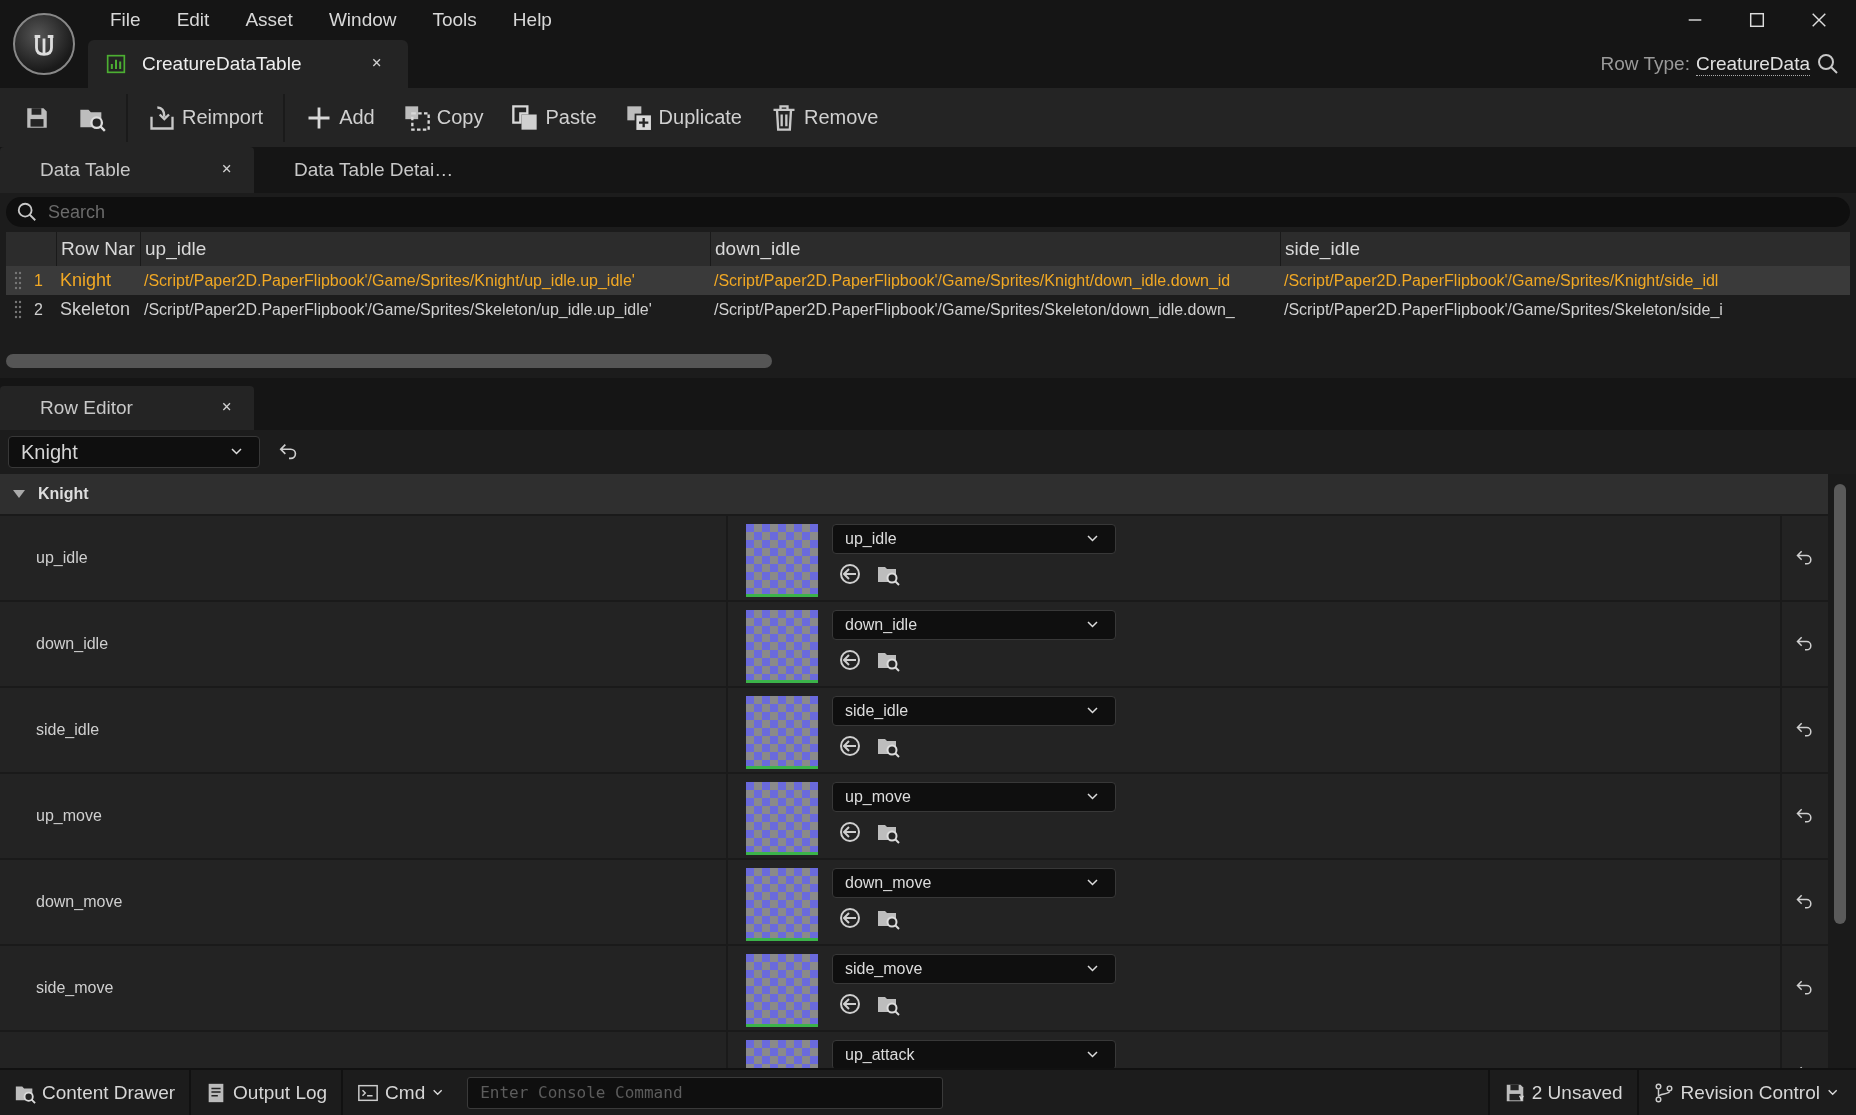  I want to click on document-tab: CreatureDataTable, so click(248, 64).